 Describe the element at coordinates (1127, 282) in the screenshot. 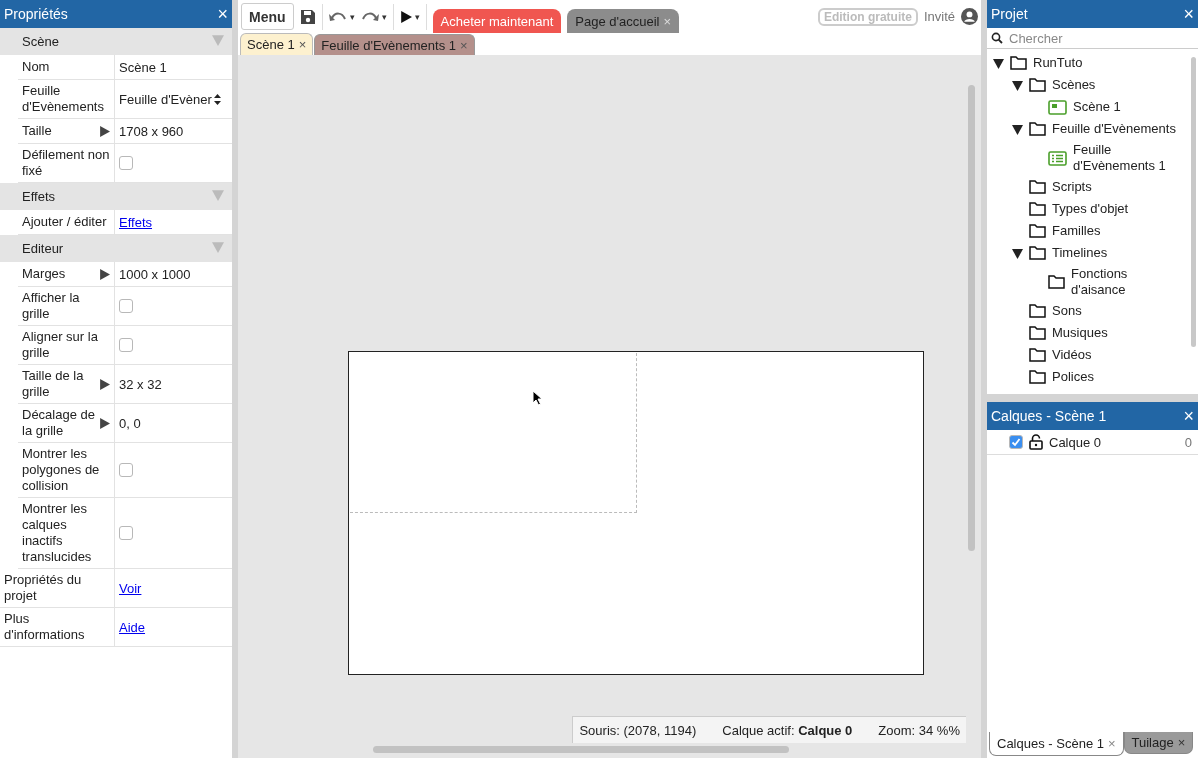

I see `tree-item: Fonctions d'aisance` at that location.